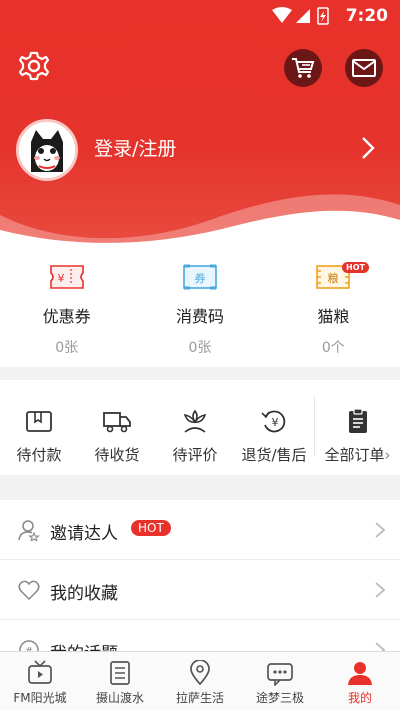 Image resolution: width=400 pixels, height=711 pixels. I want to click on wallet-icon, so click(39, 421).